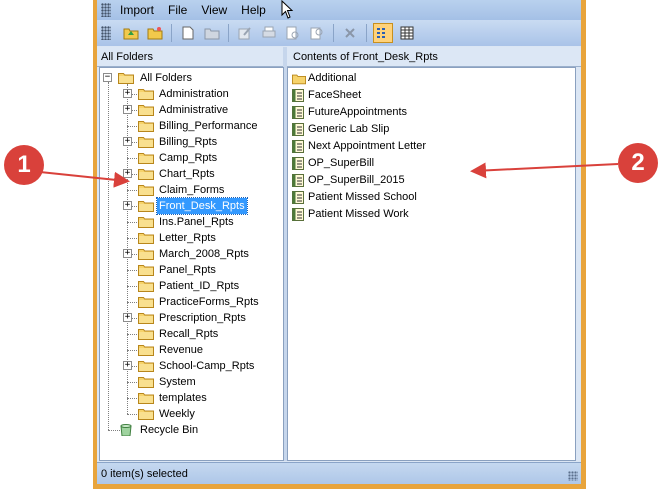 Image resolution: width=661 pixels, height=489 pixels. Describe the element at coordinates (24, 165) in the screenshot. I see `callout-badge-1: 1` at that location.